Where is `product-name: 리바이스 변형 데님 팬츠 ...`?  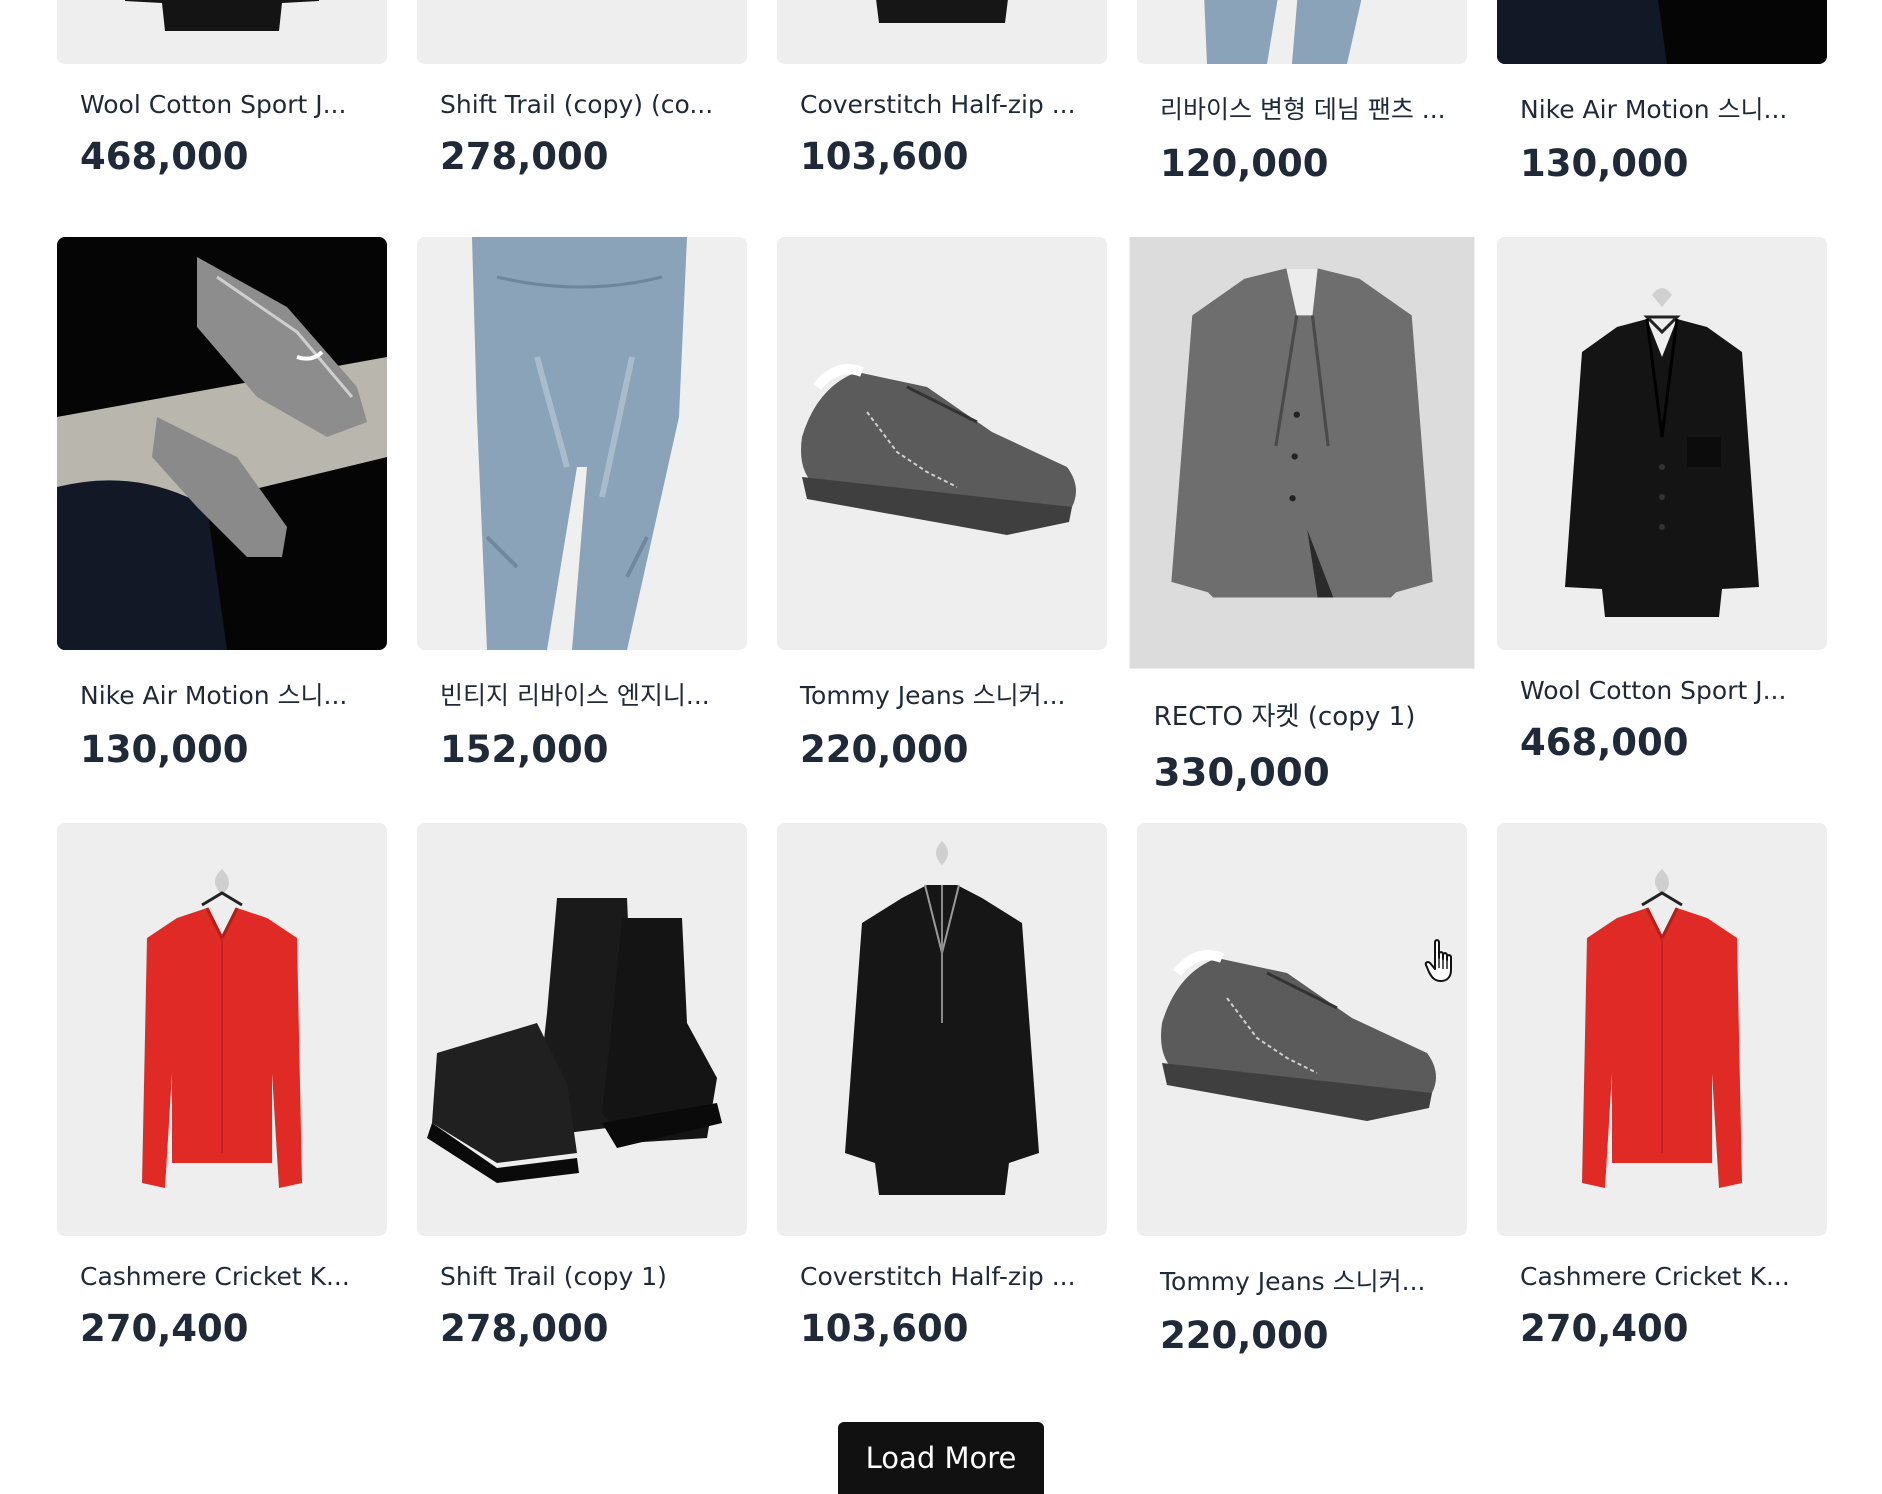 product-name: 리바이스 변형 데님 팬츠 ... is located at coordinates (1302, 108).